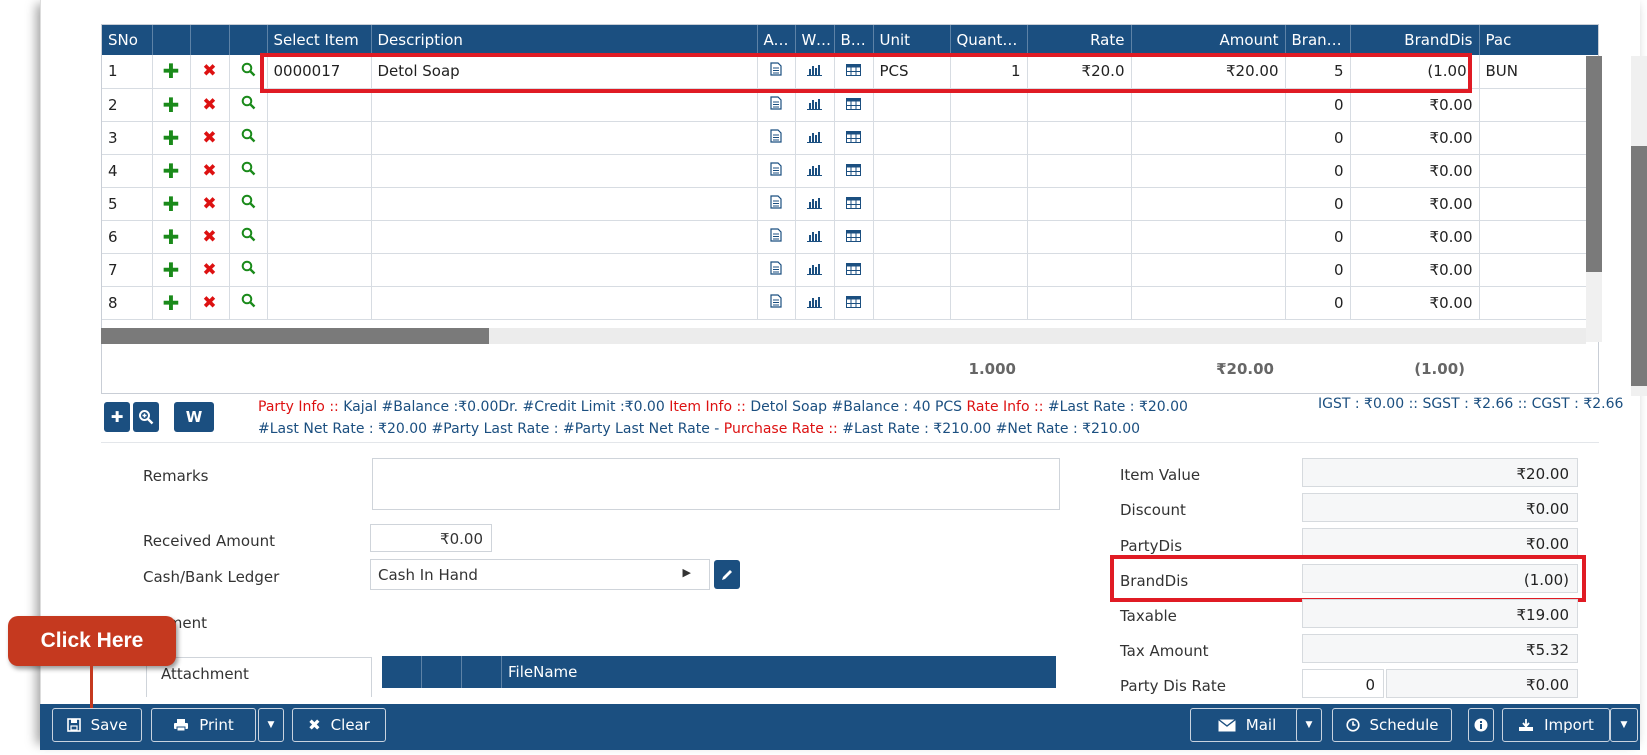 Image resolution: width=1647 pixels, height=755 pixels. What do you see at coordinates (1481, 725) in the screenshot?
I see `info-button` at bounding box center [1481, 725].